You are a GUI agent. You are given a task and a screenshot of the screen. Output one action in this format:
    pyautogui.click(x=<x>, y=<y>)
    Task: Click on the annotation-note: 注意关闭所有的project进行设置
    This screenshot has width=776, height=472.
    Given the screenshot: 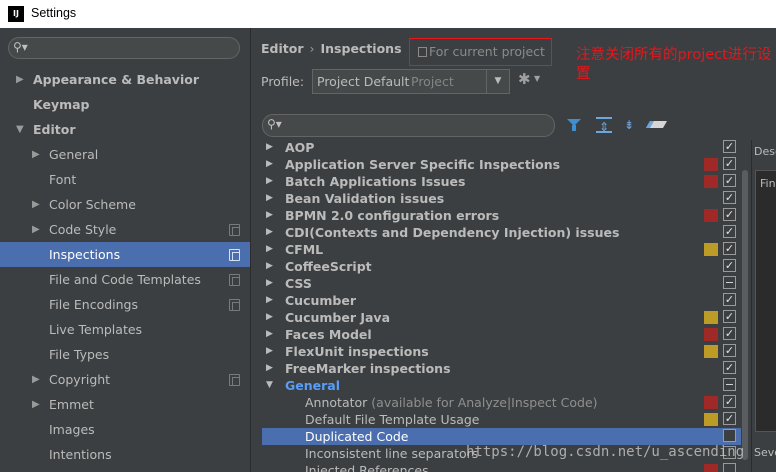 What is the action you would take?
    pyautogui.click(x=674, y=64)
    